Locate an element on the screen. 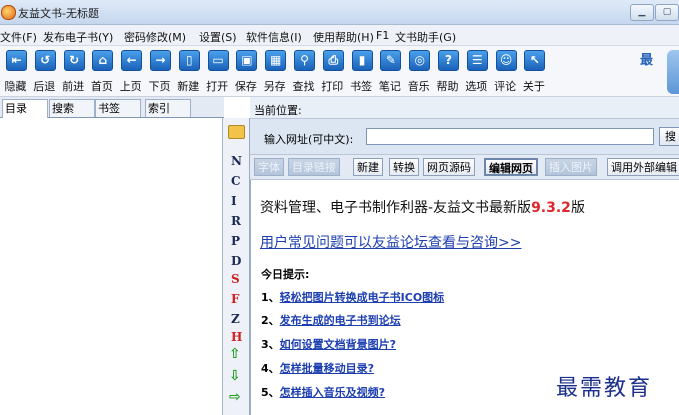  about-icon: ↖ is located at coordinates (535, 60).